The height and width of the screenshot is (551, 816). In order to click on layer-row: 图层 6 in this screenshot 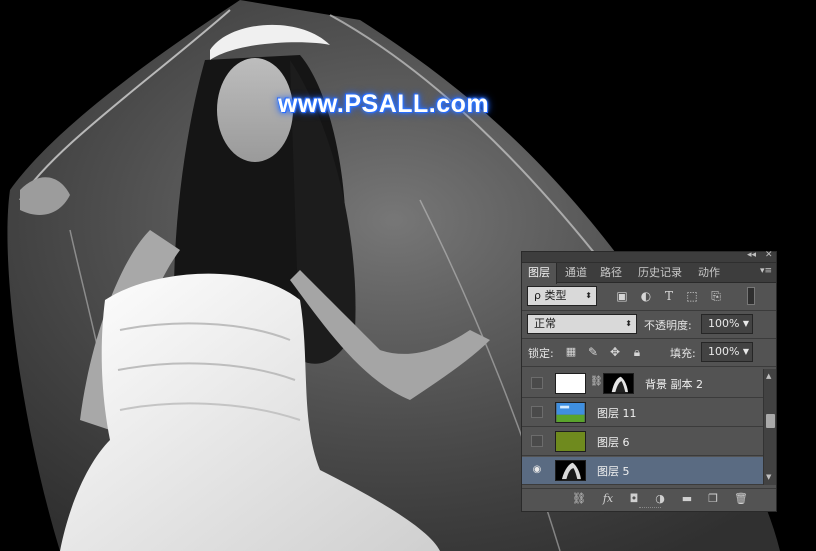, I will do `click(642, 442)`.